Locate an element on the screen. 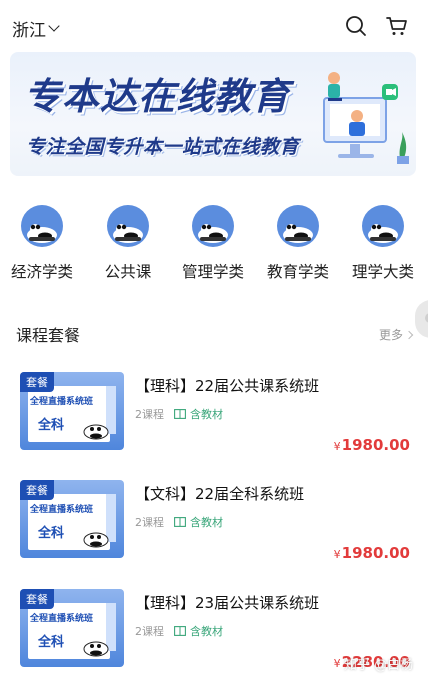 The image size is (428, 684). category-science: 理学大类 is located at coordinates (383, 241).